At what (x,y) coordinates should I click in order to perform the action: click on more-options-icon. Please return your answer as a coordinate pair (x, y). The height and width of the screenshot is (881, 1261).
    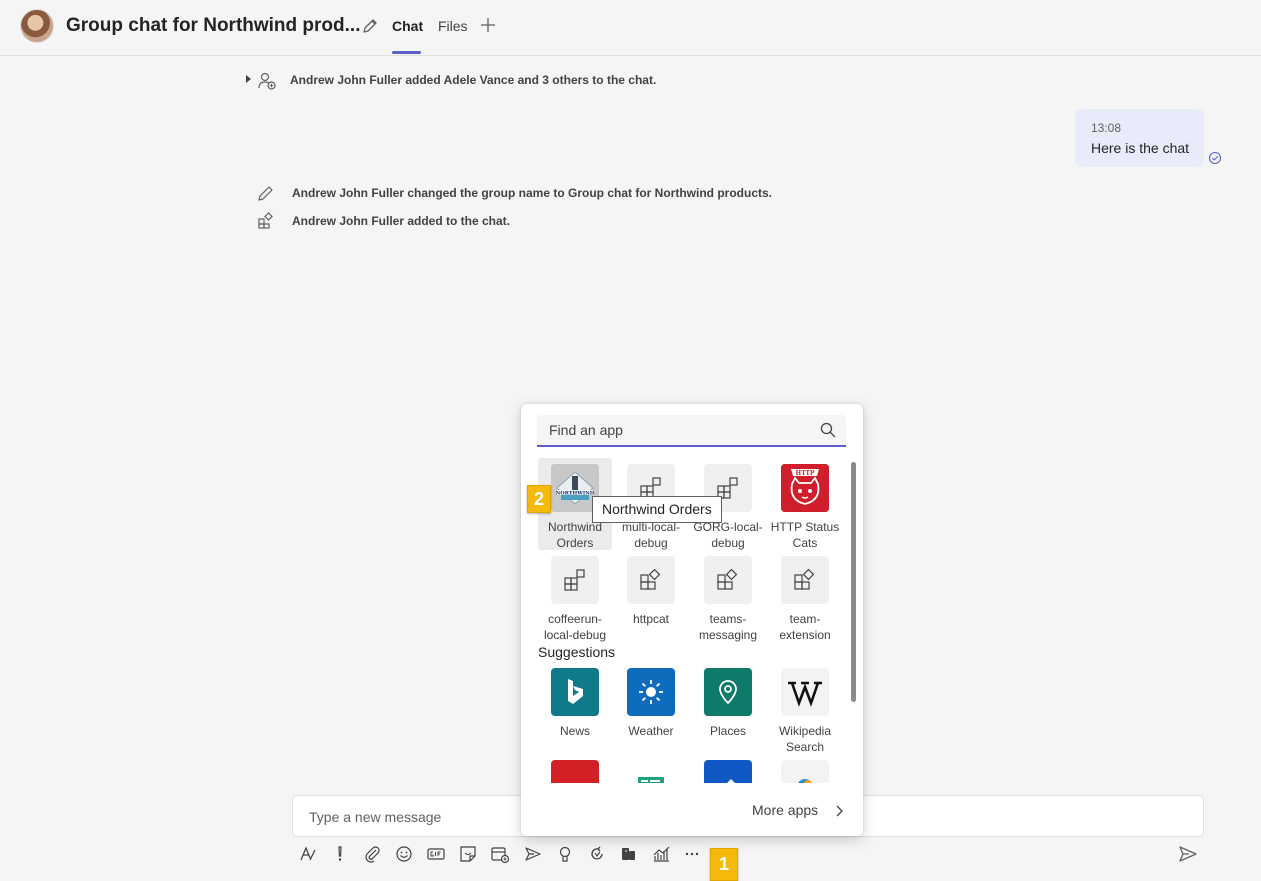
    Looking at the image, I should click on (692, 854).